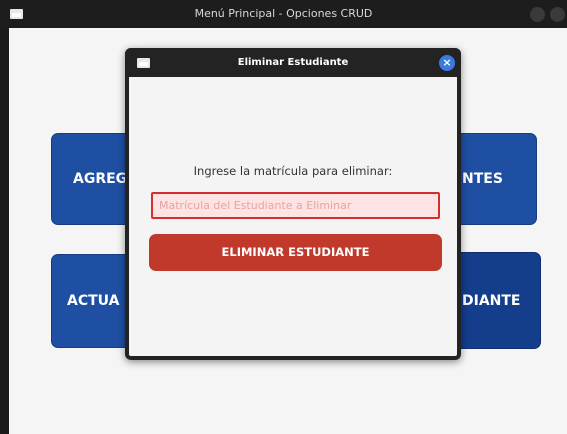 The width and height of the screenshot is (567, 434). I want to click on main-titlebar: Menú Principal - Opciones CRUD, so click(283, 14).